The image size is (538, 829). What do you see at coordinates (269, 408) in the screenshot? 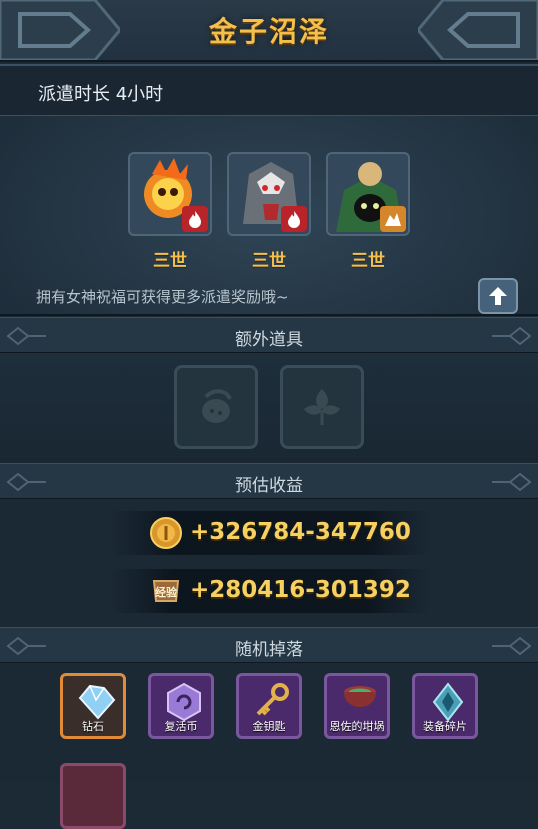
I see `extra-items-zone` at bounding box center [269, 408].